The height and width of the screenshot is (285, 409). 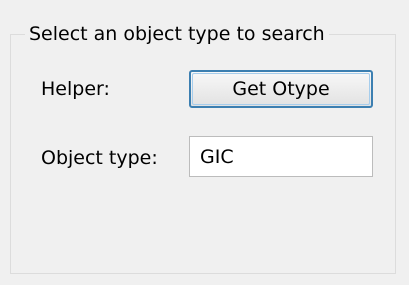 I want to click on object-type-label: Object type:, so click(x=99, y=158).